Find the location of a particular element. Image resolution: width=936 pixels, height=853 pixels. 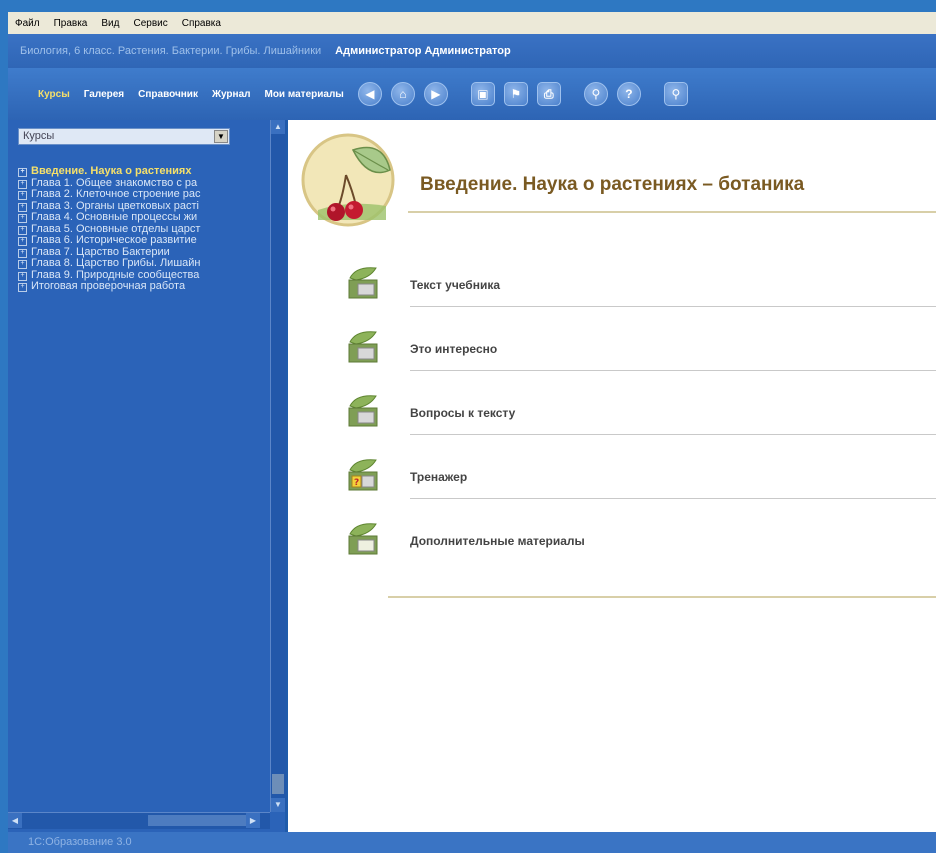

list-item: Вопросы к тексту is located at coordinates (641, 414).